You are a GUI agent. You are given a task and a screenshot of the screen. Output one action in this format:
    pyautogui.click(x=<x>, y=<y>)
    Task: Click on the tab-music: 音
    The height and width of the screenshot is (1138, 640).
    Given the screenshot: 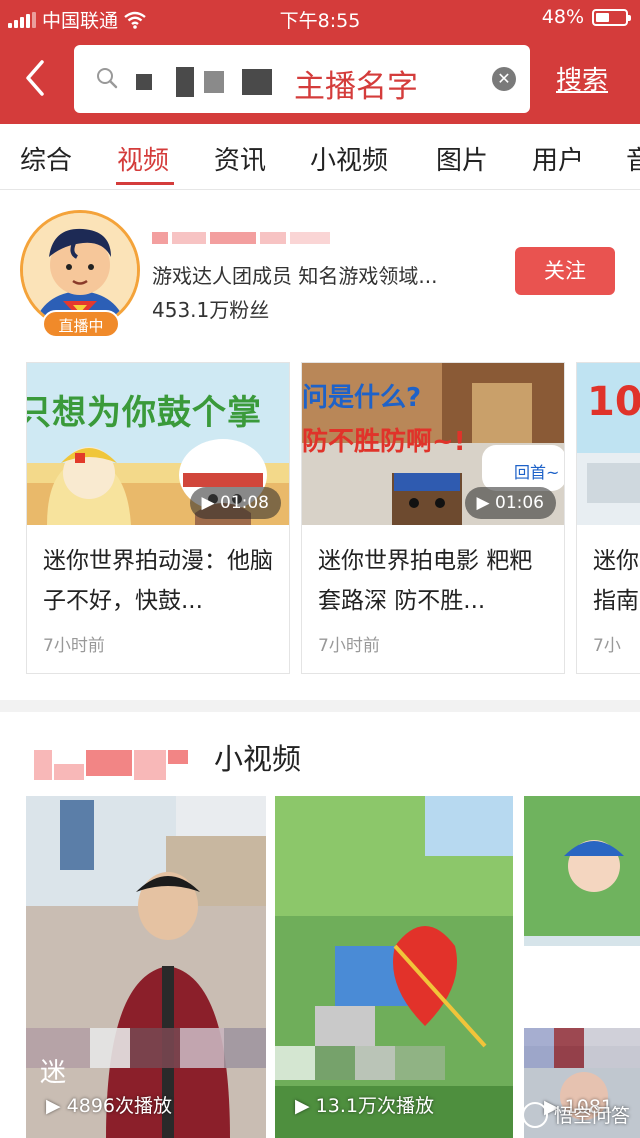 What is the action you would take?
    pyautogui.click(x=633, y=158)
    